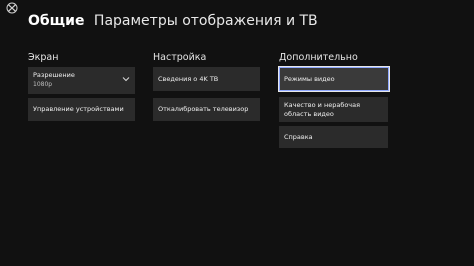  Describe the element at coordinates (78, 109) in the screenshot. I see `device-control-label: Управление устройствами` at that location.